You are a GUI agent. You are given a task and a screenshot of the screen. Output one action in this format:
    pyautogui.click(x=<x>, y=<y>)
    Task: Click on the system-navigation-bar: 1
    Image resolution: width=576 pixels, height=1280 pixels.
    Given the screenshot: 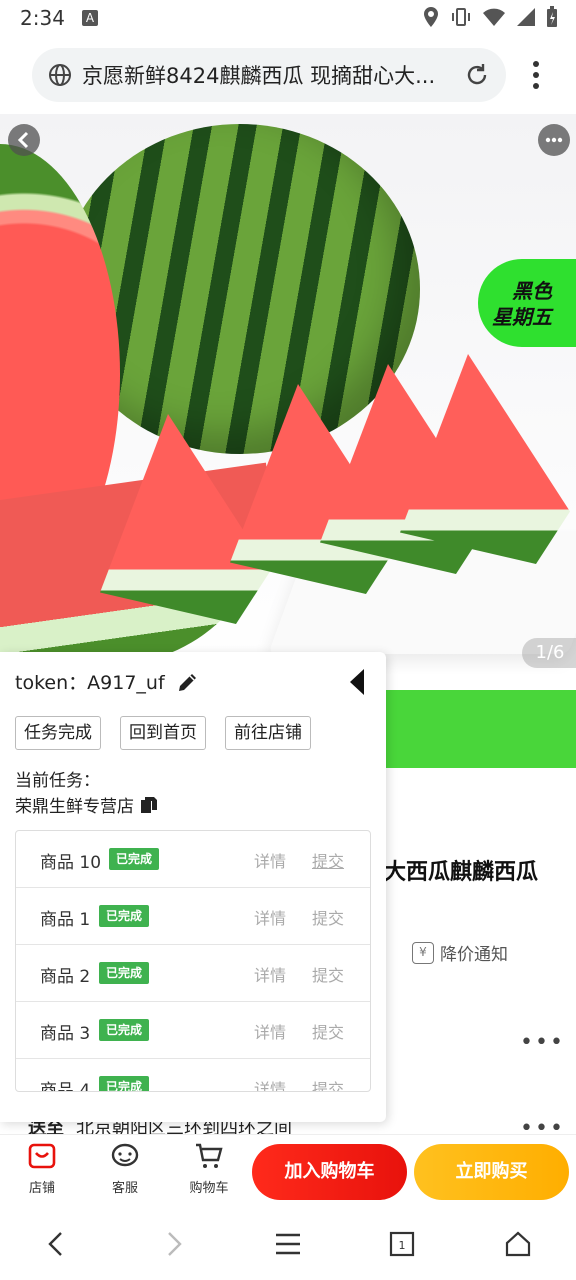 What is the action you would take?
    pyautogui.click(x=288, y=1244)
    